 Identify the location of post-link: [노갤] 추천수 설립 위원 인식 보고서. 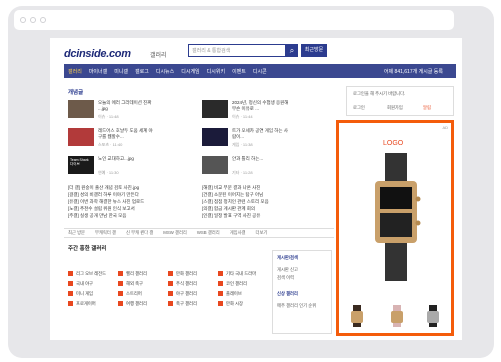
(106, 208).